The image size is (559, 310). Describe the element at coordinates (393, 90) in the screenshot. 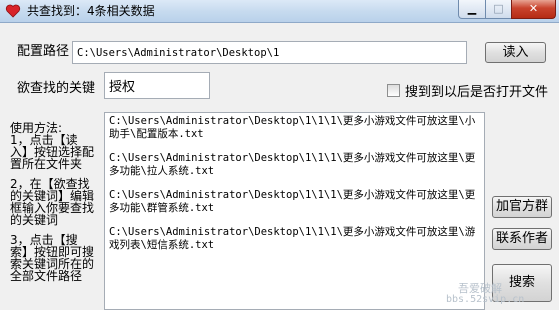

I see `open-after-search-checkbox` at that location.